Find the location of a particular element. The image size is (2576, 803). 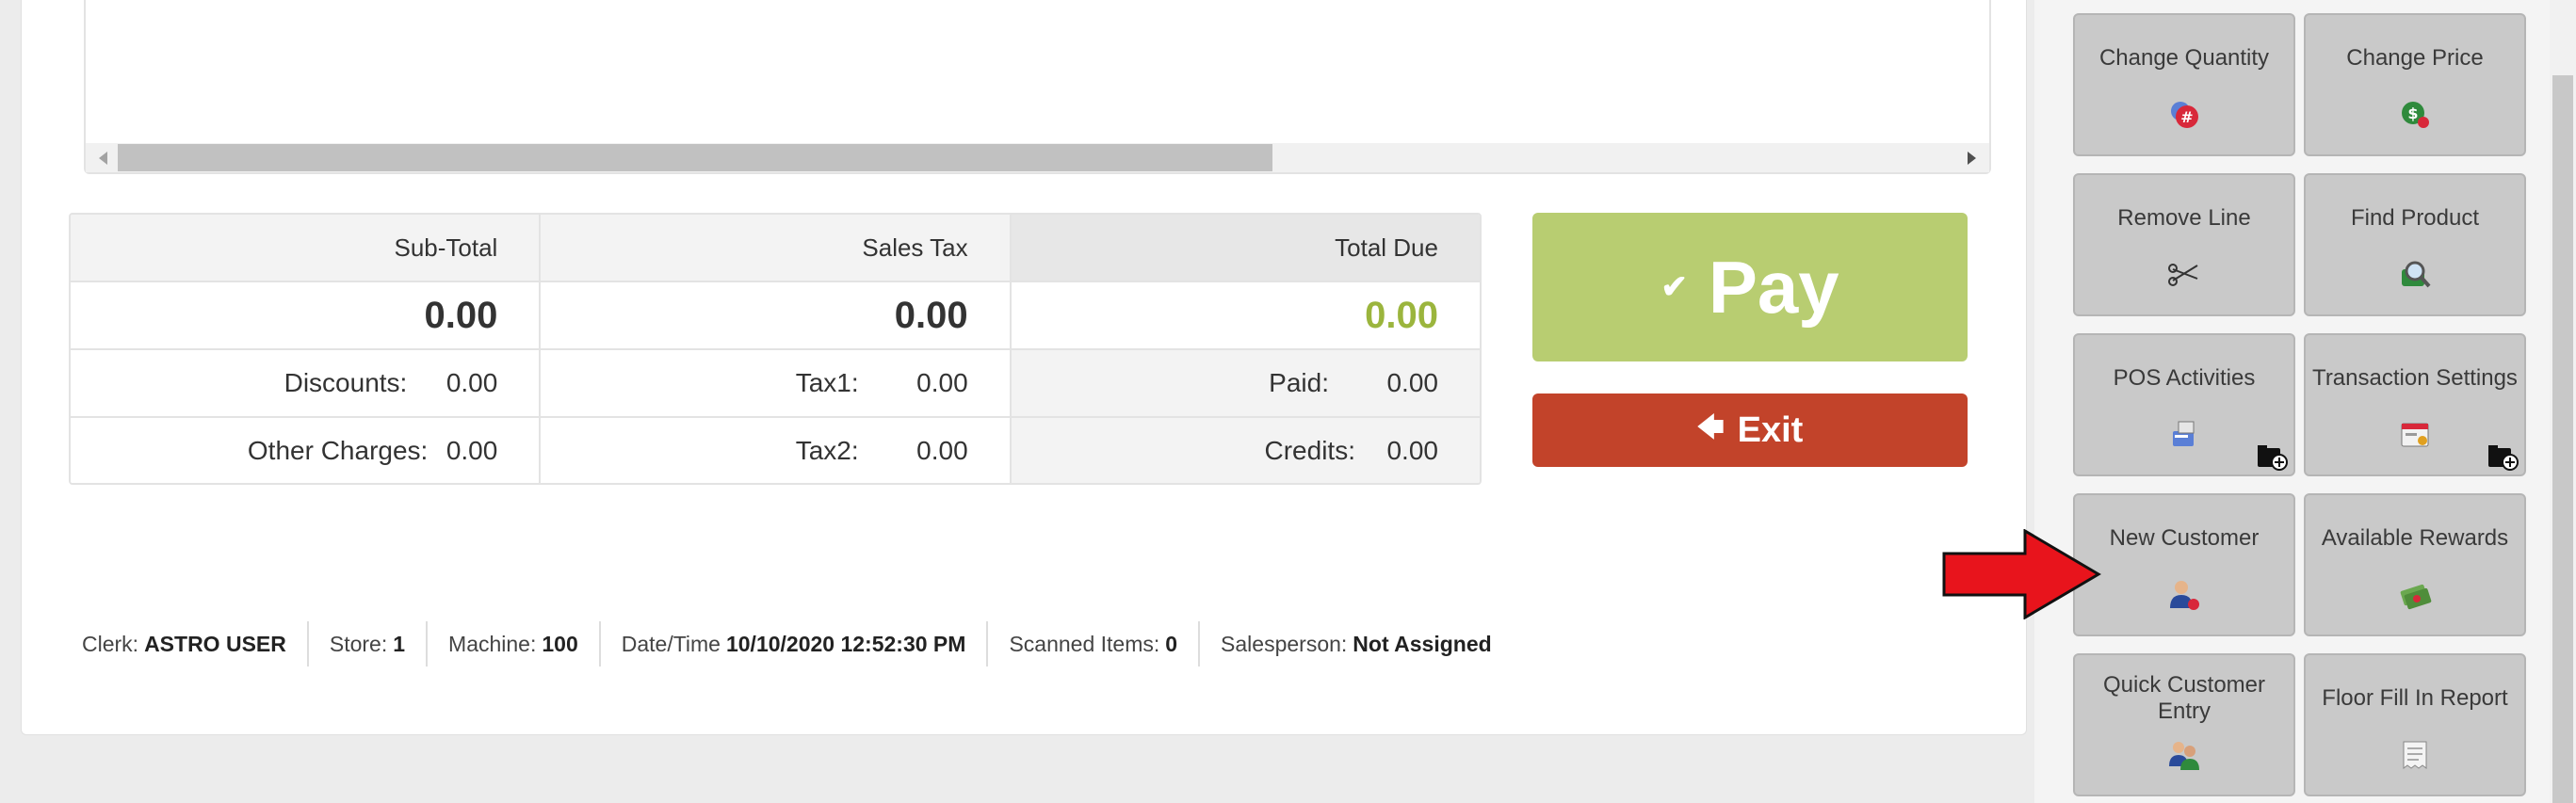

tax2-label: Tax2: is located at coordinates (827, 450).